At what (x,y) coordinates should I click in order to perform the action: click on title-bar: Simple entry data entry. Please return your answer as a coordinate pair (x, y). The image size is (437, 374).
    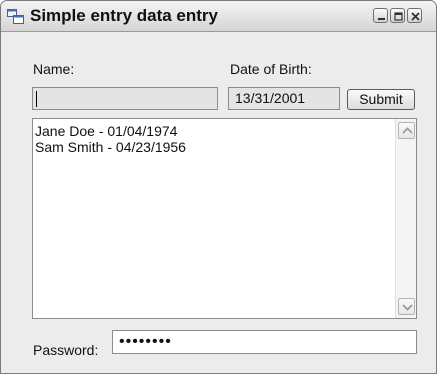
    Looking at the image, I should click on (218, 16).